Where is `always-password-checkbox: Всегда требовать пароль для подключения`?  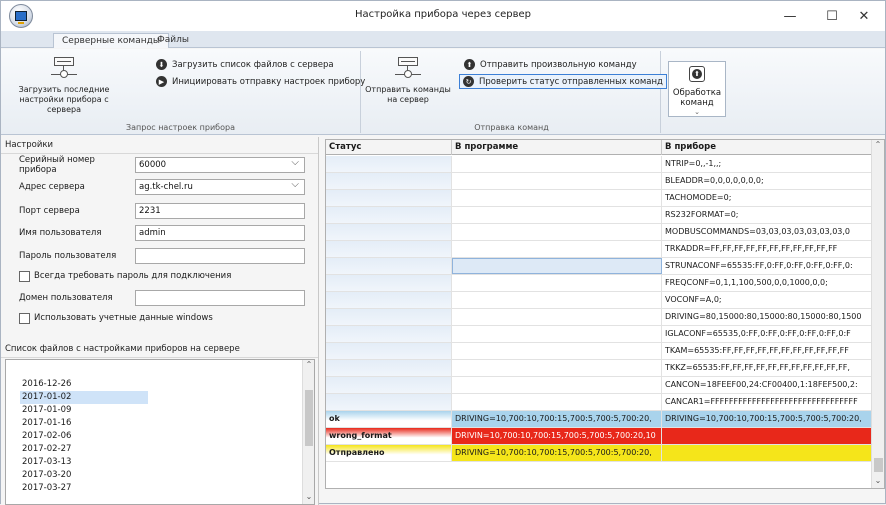 always-password-checkbox: Всегда требовать пароль для подключения is located at coordinates (125, 276).